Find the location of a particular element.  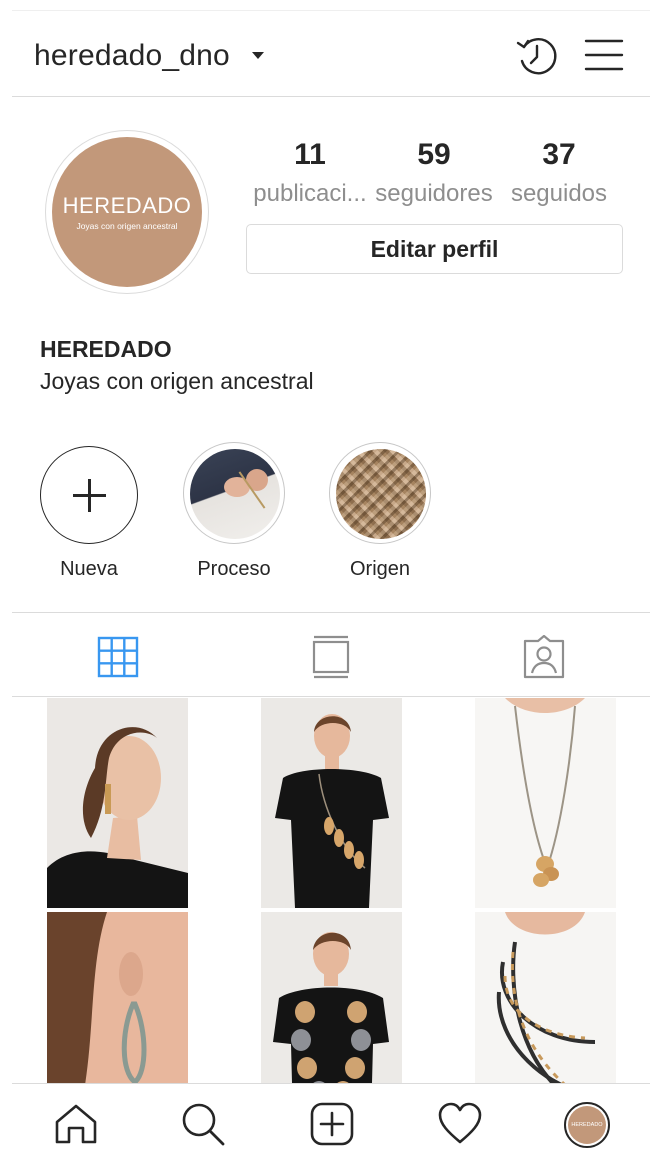

add-post-icon is located at coordinates (332, 1124).